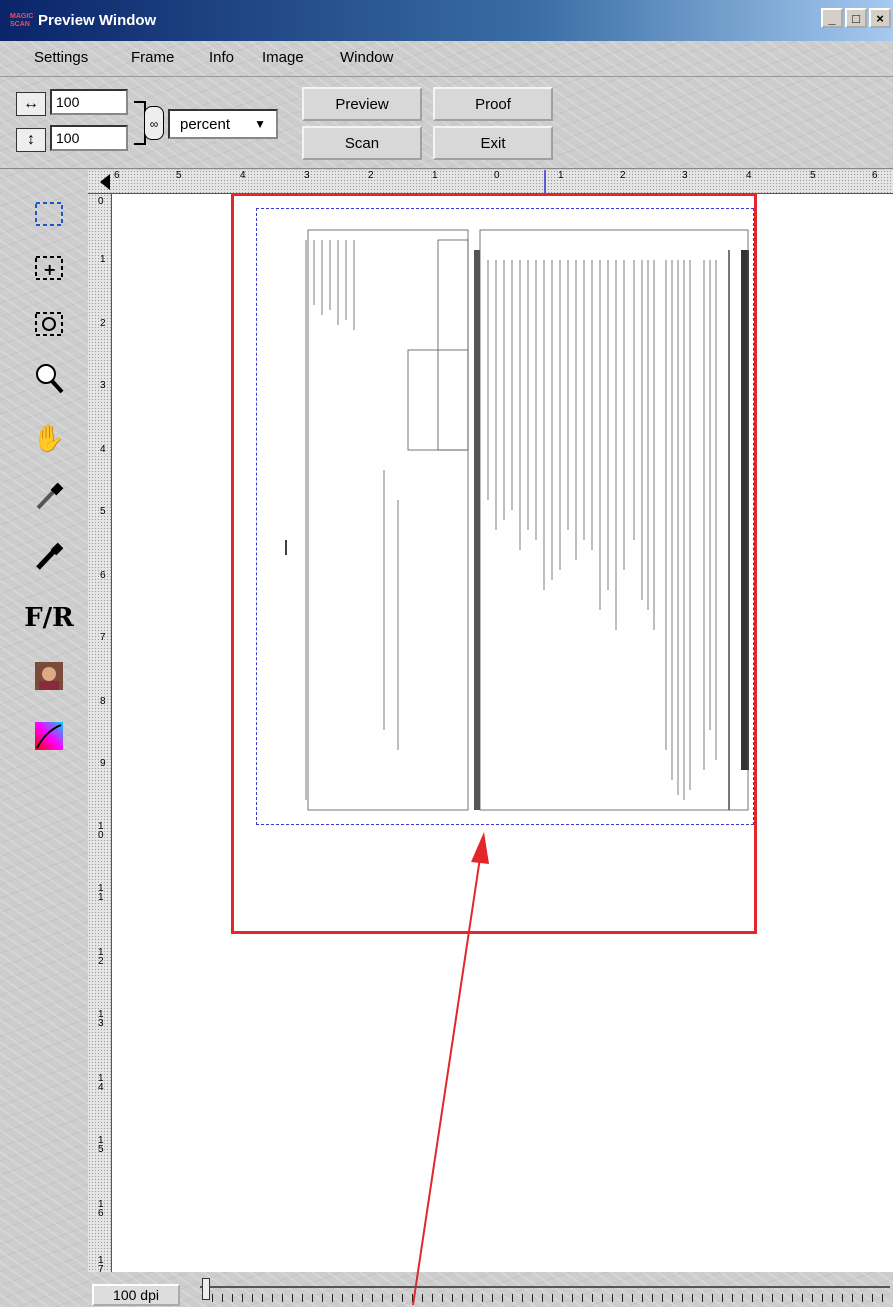 The height and width of the screenshot is (1307, 893). I want to click on dpi-display: 100 dpi, so click(136, 1295).